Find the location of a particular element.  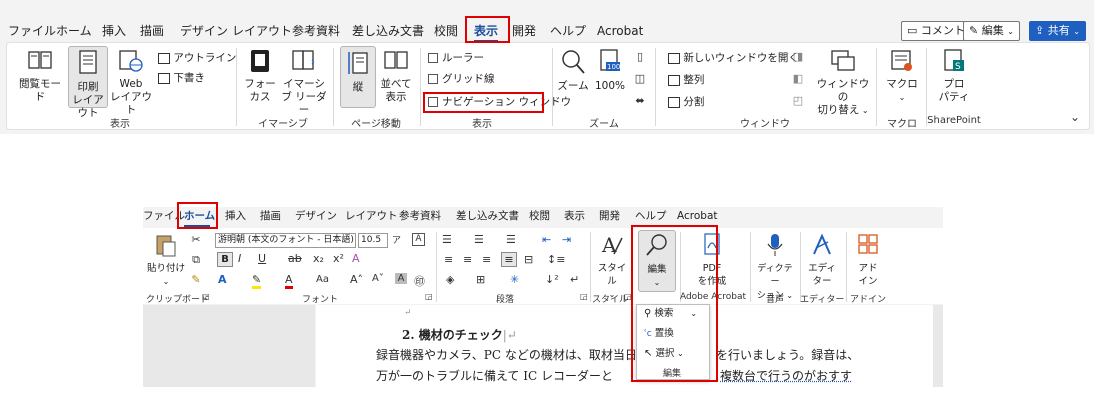

numbering-icon: ☰ is located at coordinates (479, 239).